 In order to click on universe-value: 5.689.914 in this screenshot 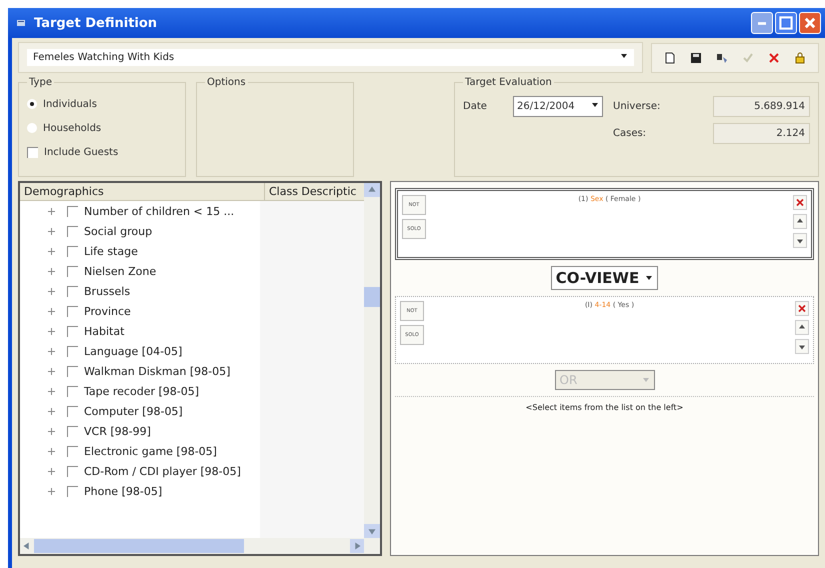, I will do `click(761, 106)`.